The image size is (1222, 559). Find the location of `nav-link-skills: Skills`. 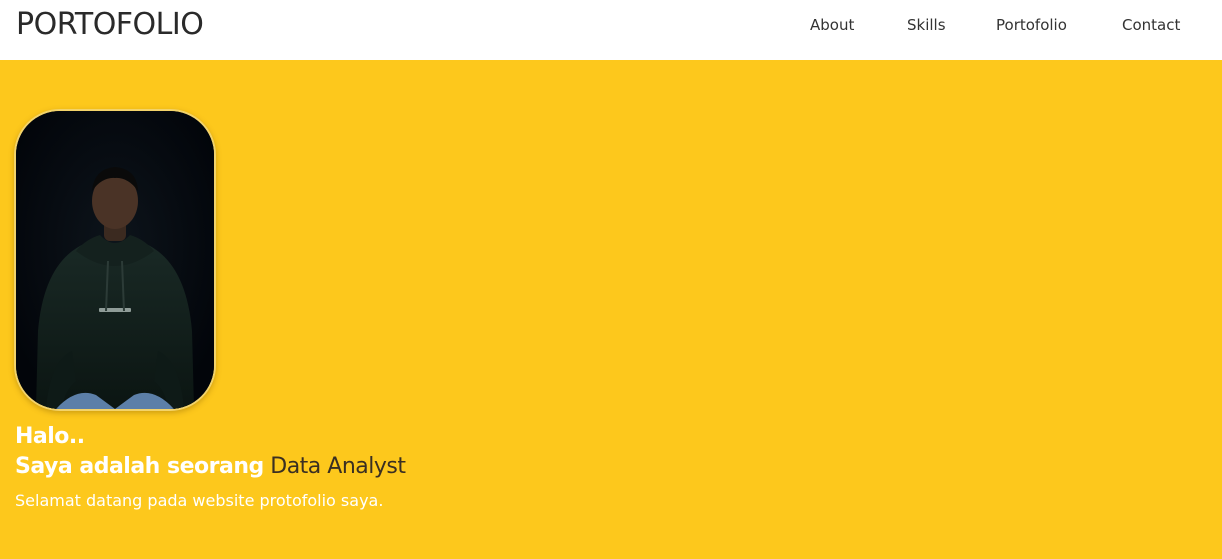

nav-link-skills: Skills is located at coordinates (926, 25).